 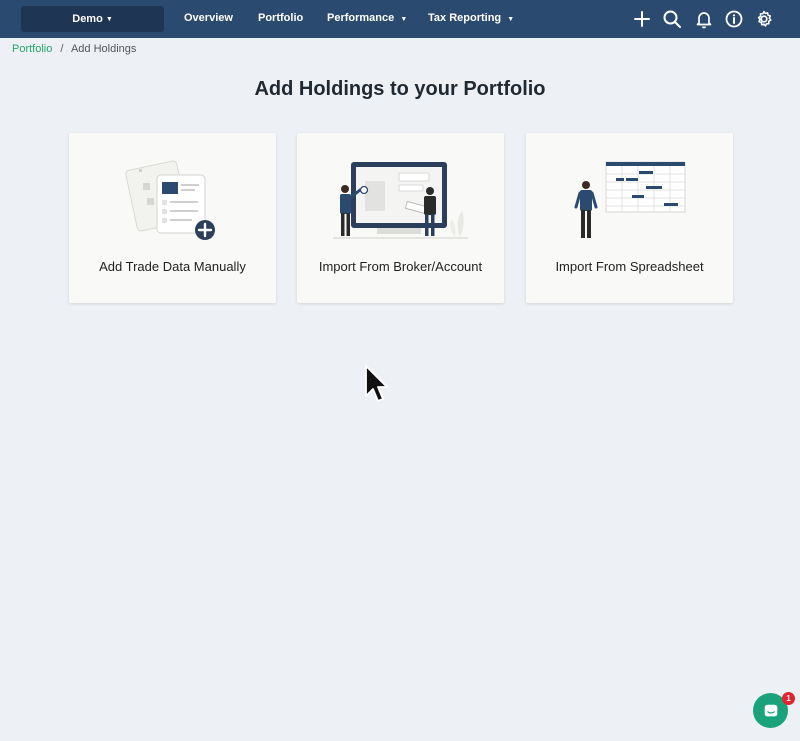 I want to click on card-label: Import From Spreadsheet, so click(x=629, y=266).